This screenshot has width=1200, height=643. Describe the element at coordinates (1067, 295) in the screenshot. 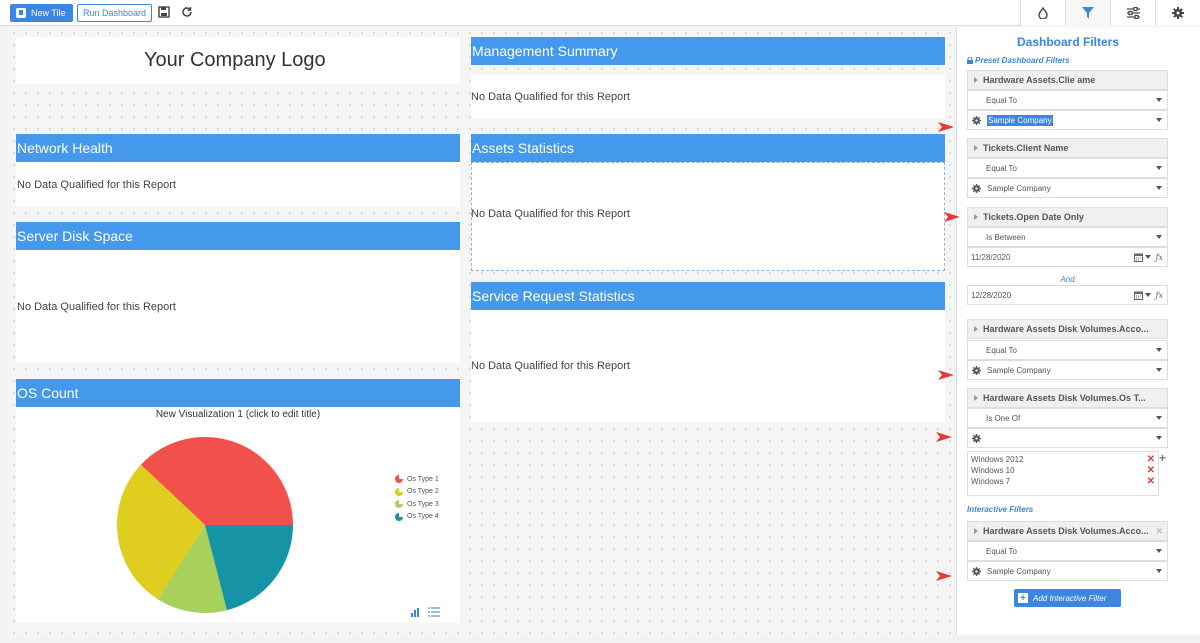

I see `filter-3-date-to: 12/28/2020 ƒx` at that location.